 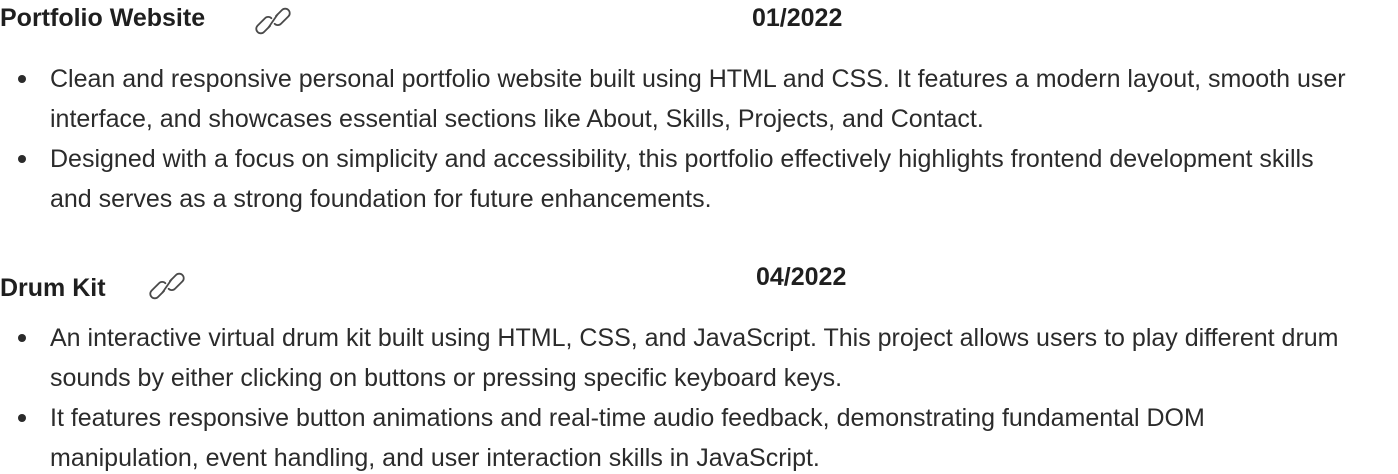 I want to click on project-portfolio-website: Portfolio Website 01/2022, so click(x=699, y=18).